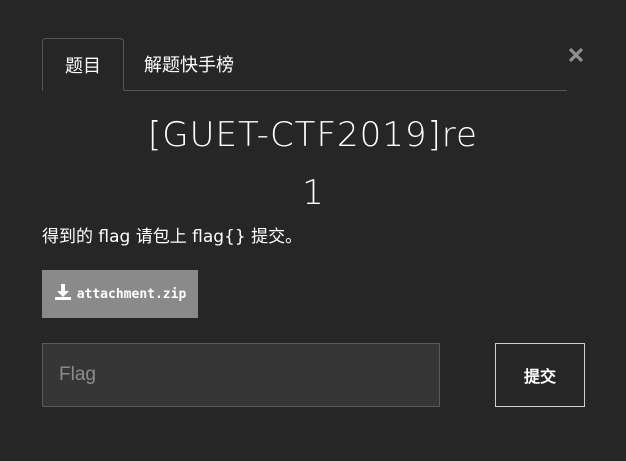  I want to click on challenge-title: [GUET-CTF2019]re, so click(313, 135).